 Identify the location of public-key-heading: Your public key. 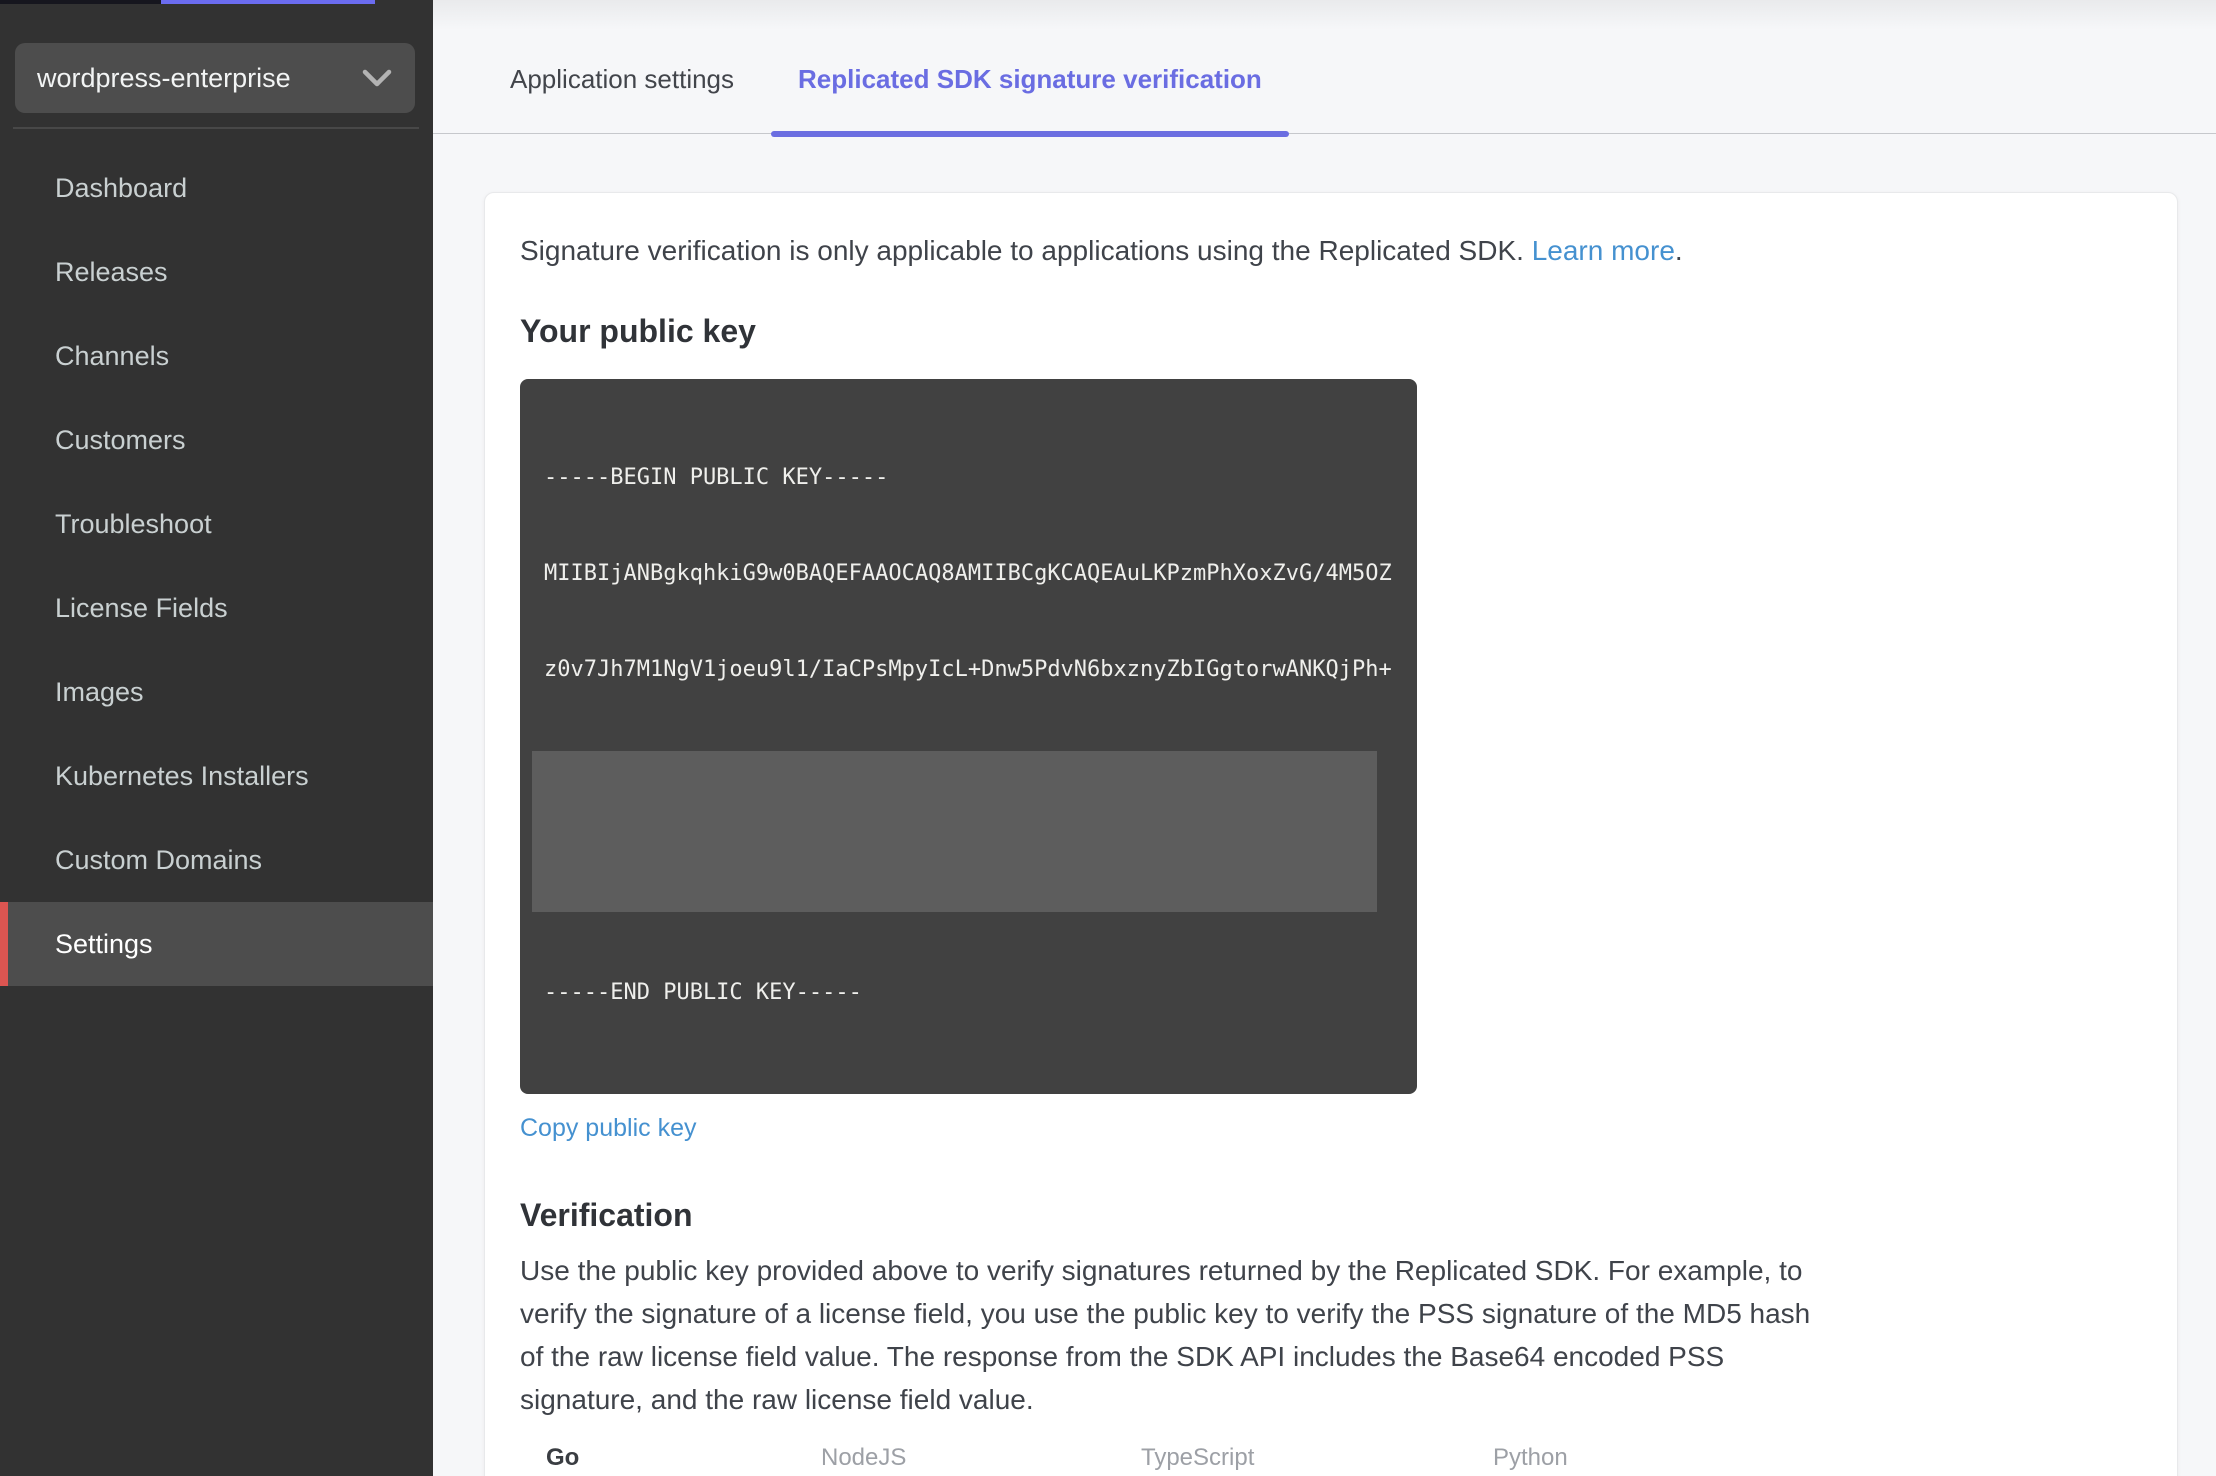
(638, 331).